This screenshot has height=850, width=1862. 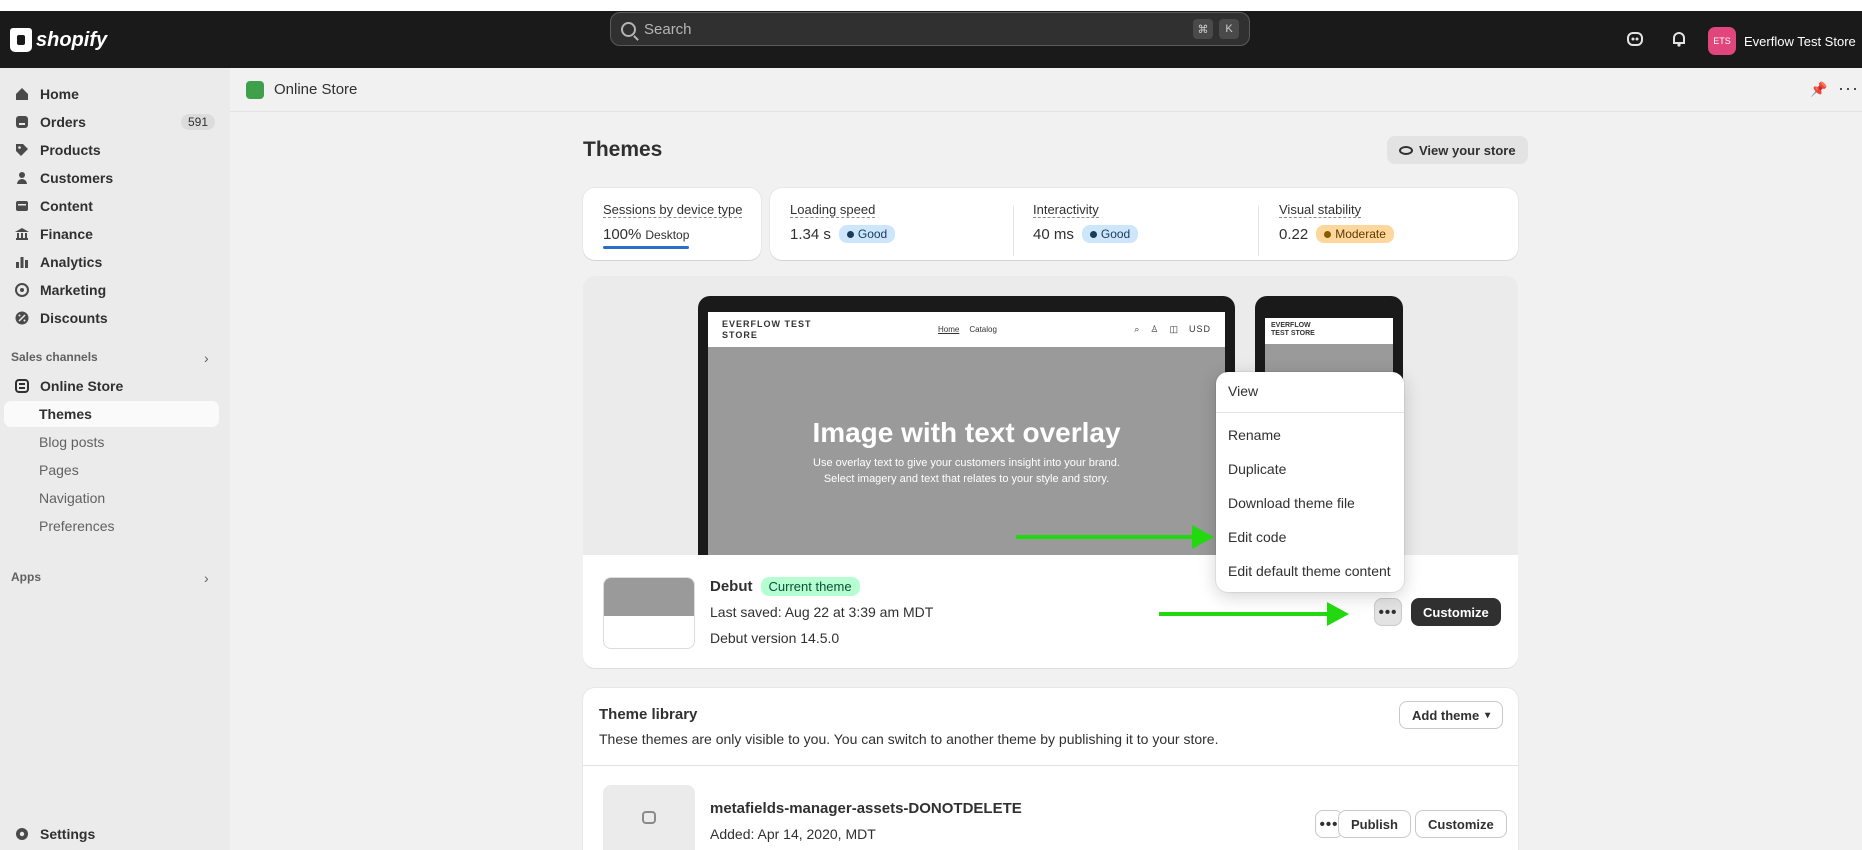 What do you see at coordinates (111, 94) in the screenshot?
I see `sidebar-item-home: Home` at bounding box center [111, 94].